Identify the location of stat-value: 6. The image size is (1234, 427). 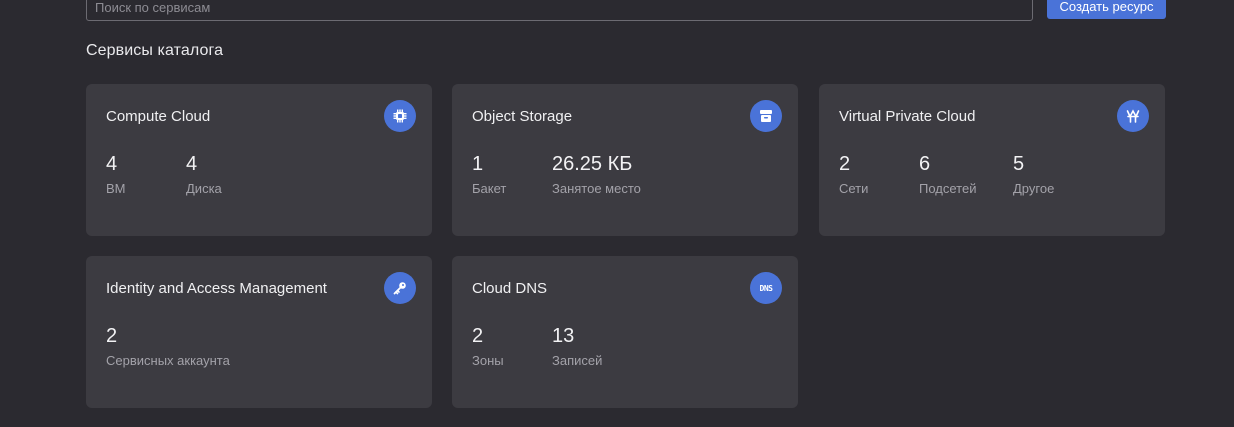
(925, 164).